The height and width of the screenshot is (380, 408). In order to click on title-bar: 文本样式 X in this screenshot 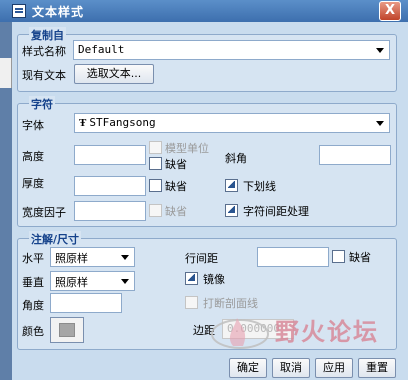, I will do `click(204, 11)`.